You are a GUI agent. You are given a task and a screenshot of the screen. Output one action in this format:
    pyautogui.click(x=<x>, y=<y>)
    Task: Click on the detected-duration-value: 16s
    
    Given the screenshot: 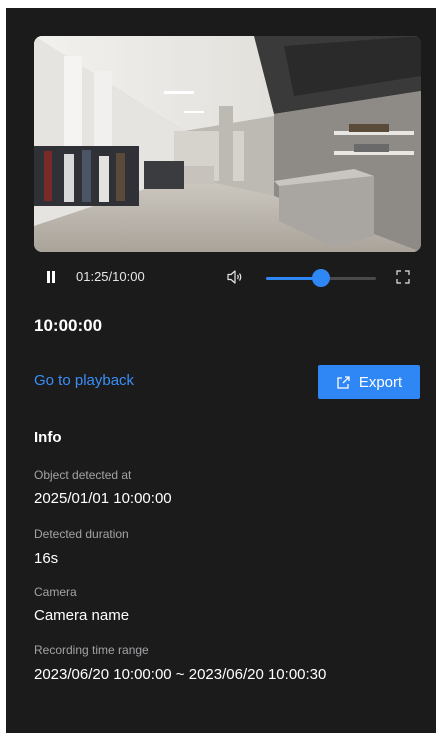 What is the action you would take?
    pyautogui.click(x=46, y=558)
    